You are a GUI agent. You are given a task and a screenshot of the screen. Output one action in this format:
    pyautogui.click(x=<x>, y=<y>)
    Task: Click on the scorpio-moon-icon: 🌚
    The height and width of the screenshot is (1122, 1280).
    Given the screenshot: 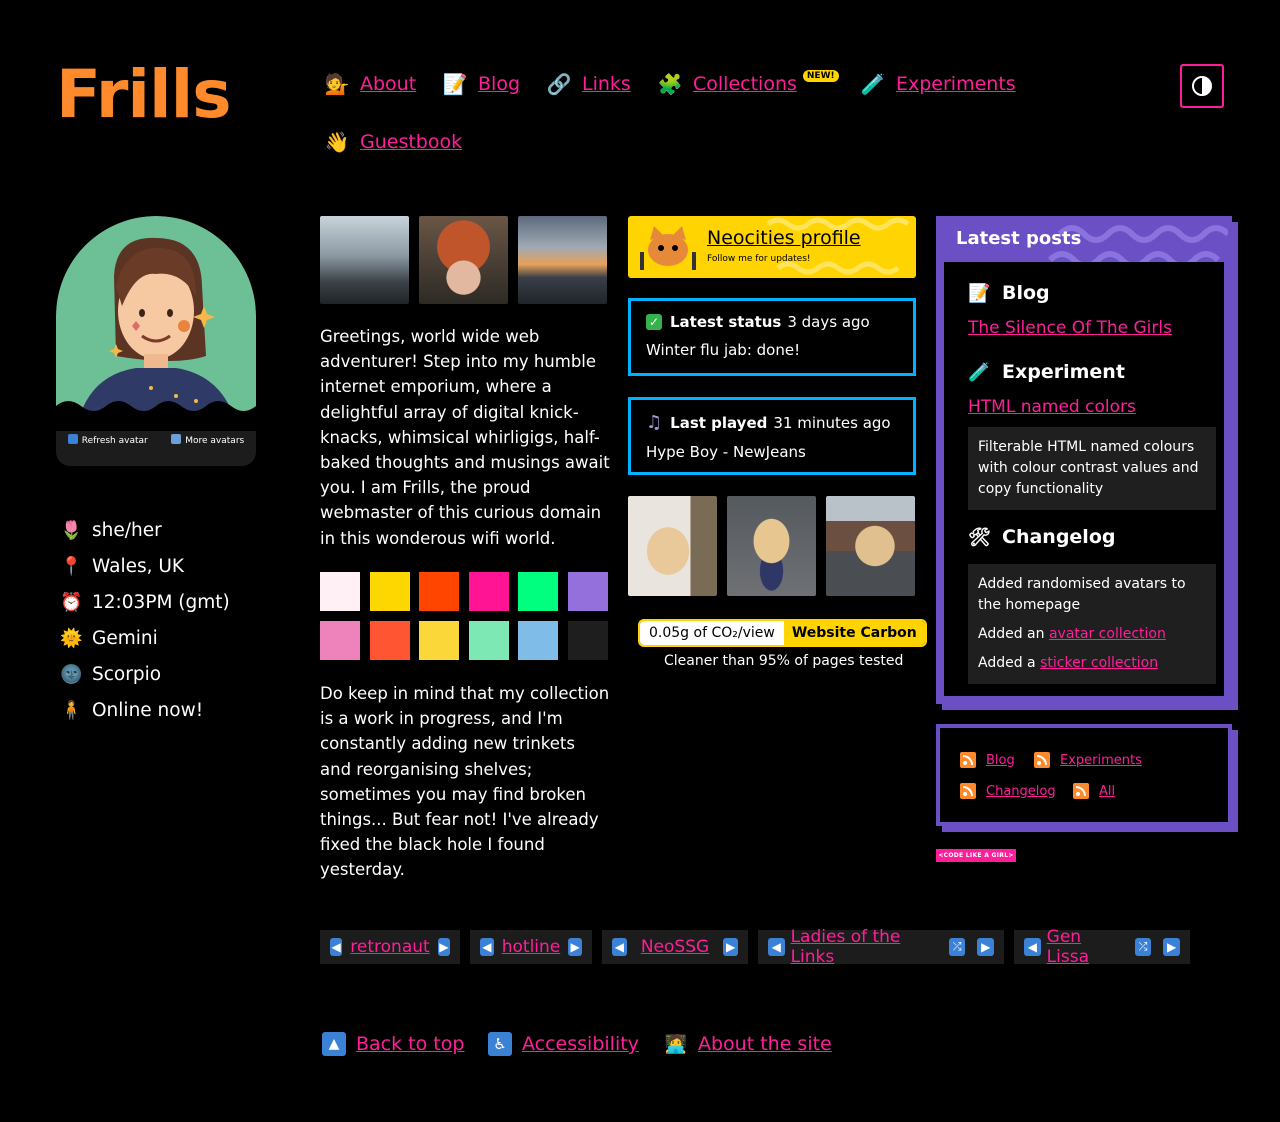 What is the action you would take?
    pyautogui.click(x=71, y=674)
    